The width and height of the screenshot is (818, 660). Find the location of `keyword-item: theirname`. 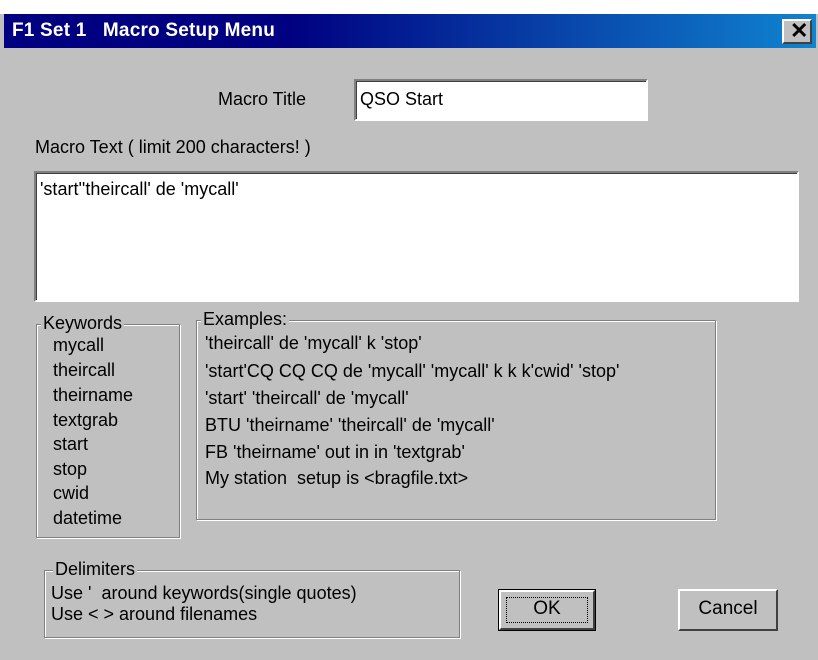

keyword-item: theirname is located at coordinates (93, 395).